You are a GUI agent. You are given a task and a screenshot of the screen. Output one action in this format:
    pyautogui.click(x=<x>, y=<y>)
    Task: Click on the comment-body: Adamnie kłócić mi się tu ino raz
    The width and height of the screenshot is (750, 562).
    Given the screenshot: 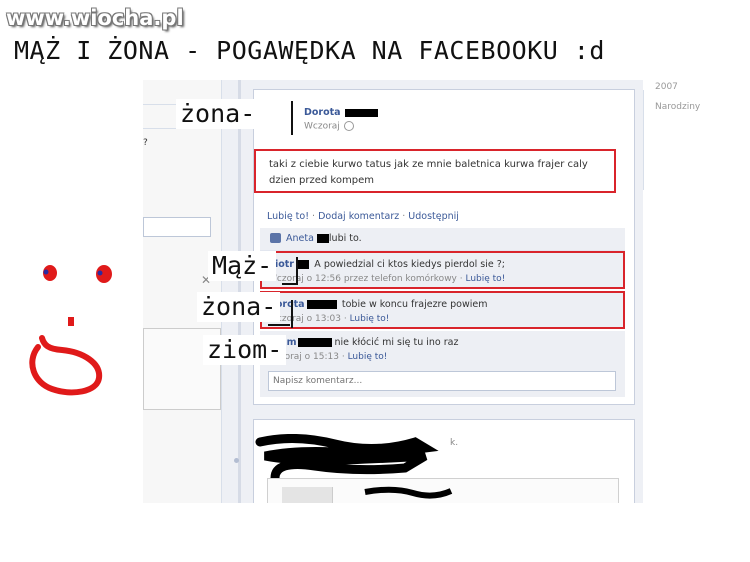 What is the action you would take?
    pyautogui.click(x=362, y=342)
    